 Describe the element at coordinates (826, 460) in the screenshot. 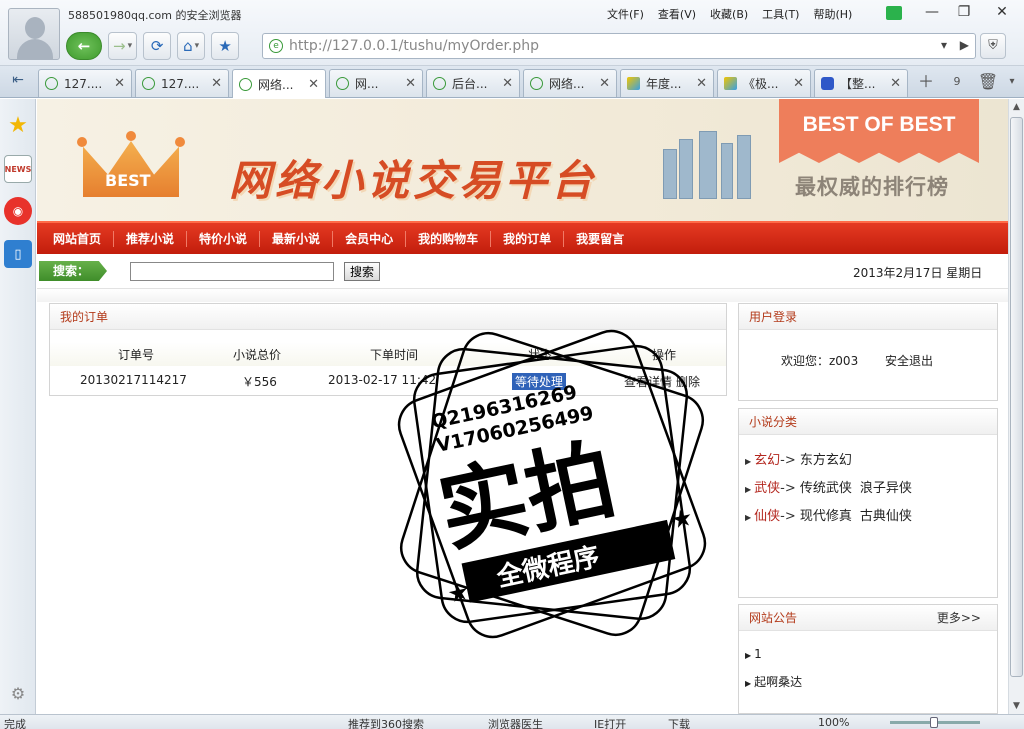

I see `subcategory-link: 东方玄幻` at that location.